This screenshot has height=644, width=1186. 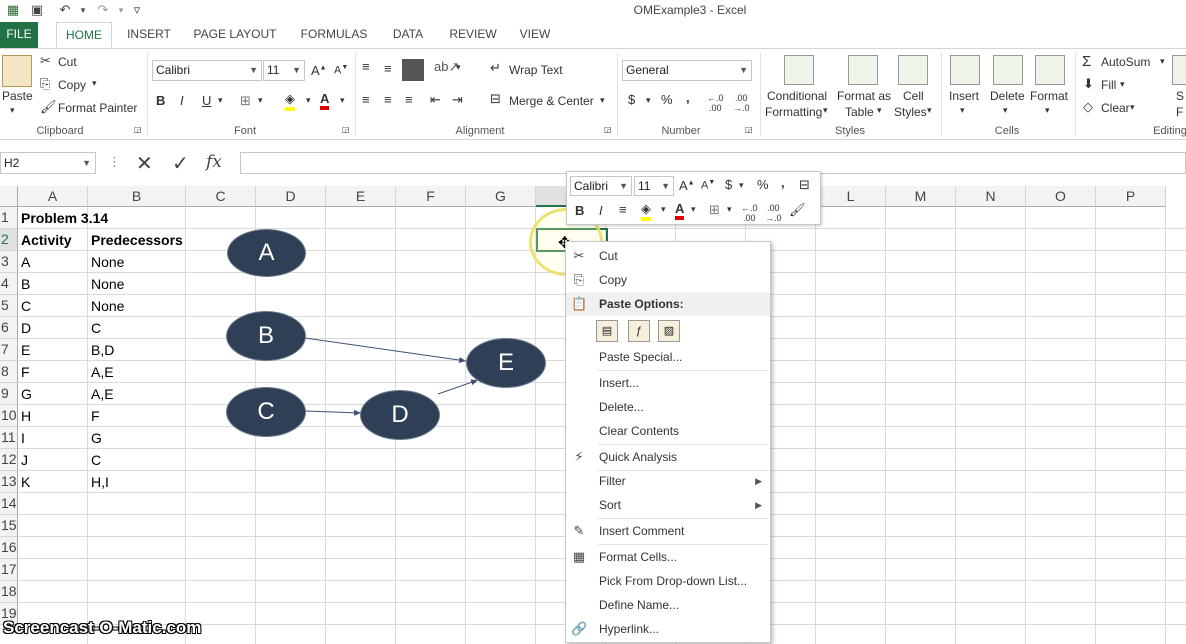 I want to click on cancel-entry-icon: ✕, so click(x=144, y=163).